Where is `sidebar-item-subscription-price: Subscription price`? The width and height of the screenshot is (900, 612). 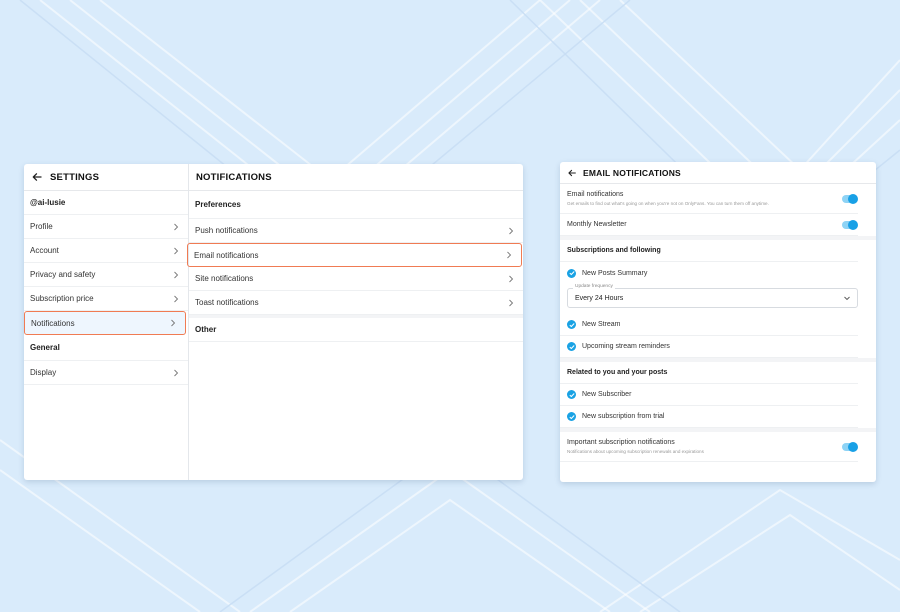 sidebar-item-subscription-price: Subscription price is located at coordinates (106, 299).